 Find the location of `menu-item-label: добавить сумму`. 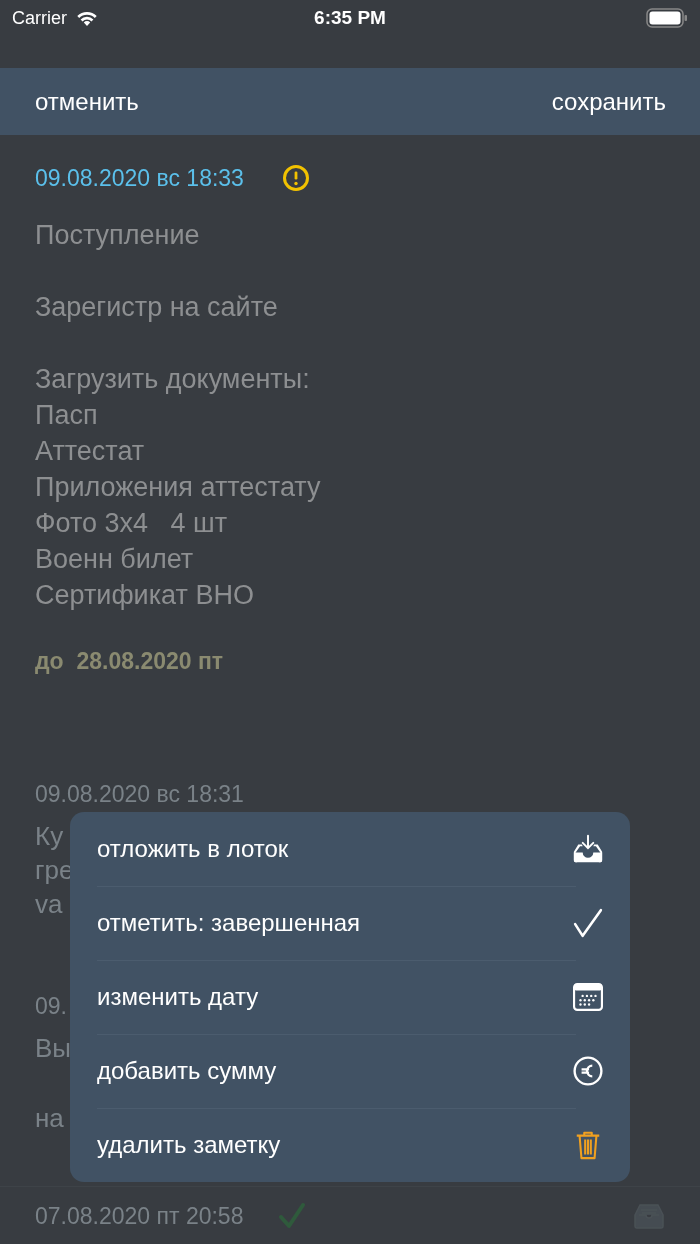

menu-item-label: добавить сумму is located at coordinates (187, 1071).